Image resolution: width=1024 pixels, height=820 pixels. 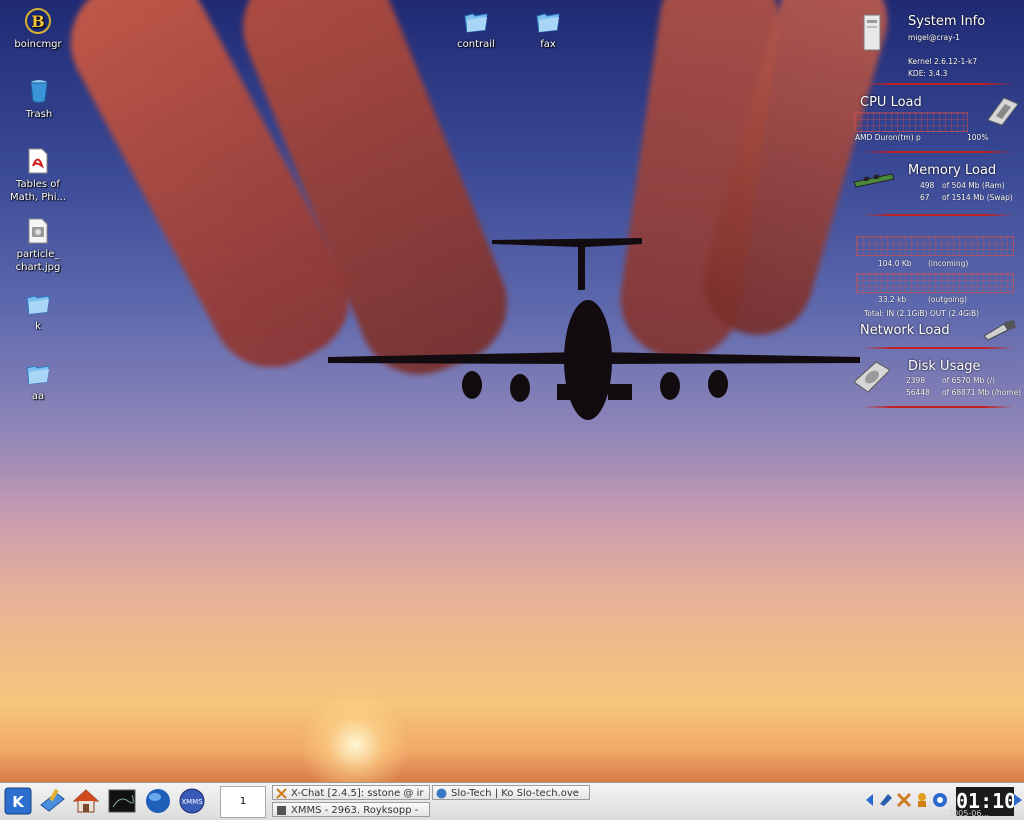 What do you see at coordinates (944, 366) in the screenshot?
I see `disk-title: Disk Usage` at bounding box center [944, 366].